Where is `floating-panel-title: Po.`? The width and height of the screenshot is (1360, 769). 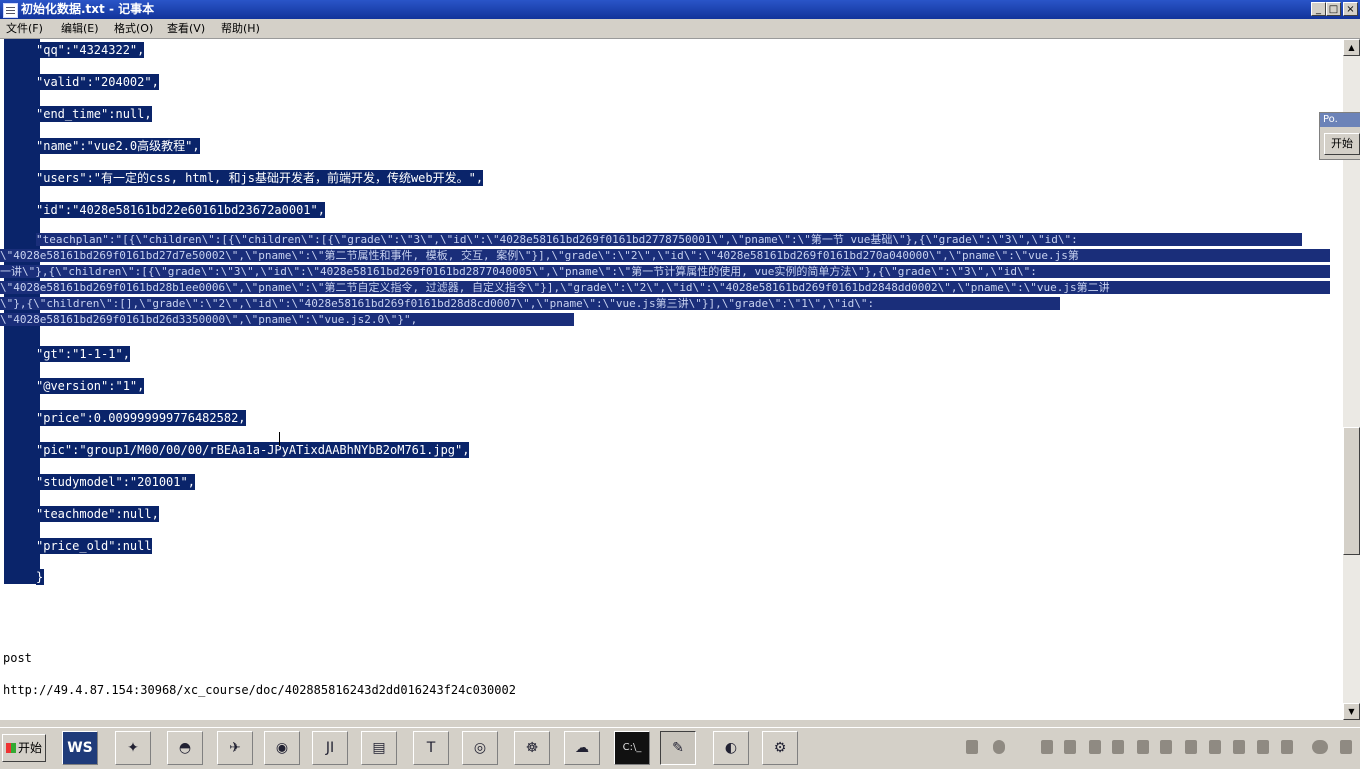 floating-panel-title: Po. is located at coordinates (1340, 120).